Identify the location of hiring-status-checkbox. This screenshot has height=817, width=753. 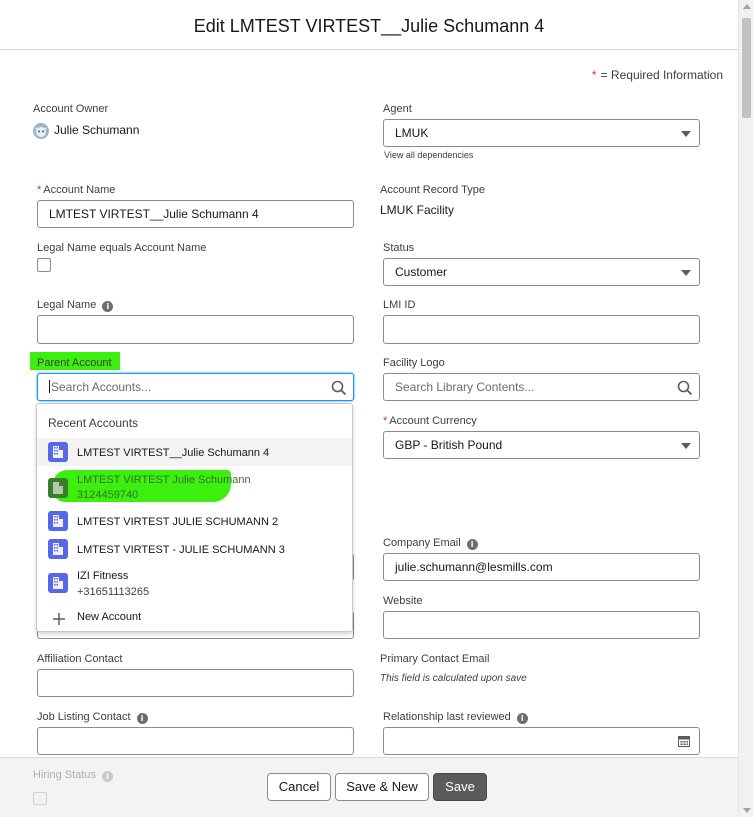
(40, 798).